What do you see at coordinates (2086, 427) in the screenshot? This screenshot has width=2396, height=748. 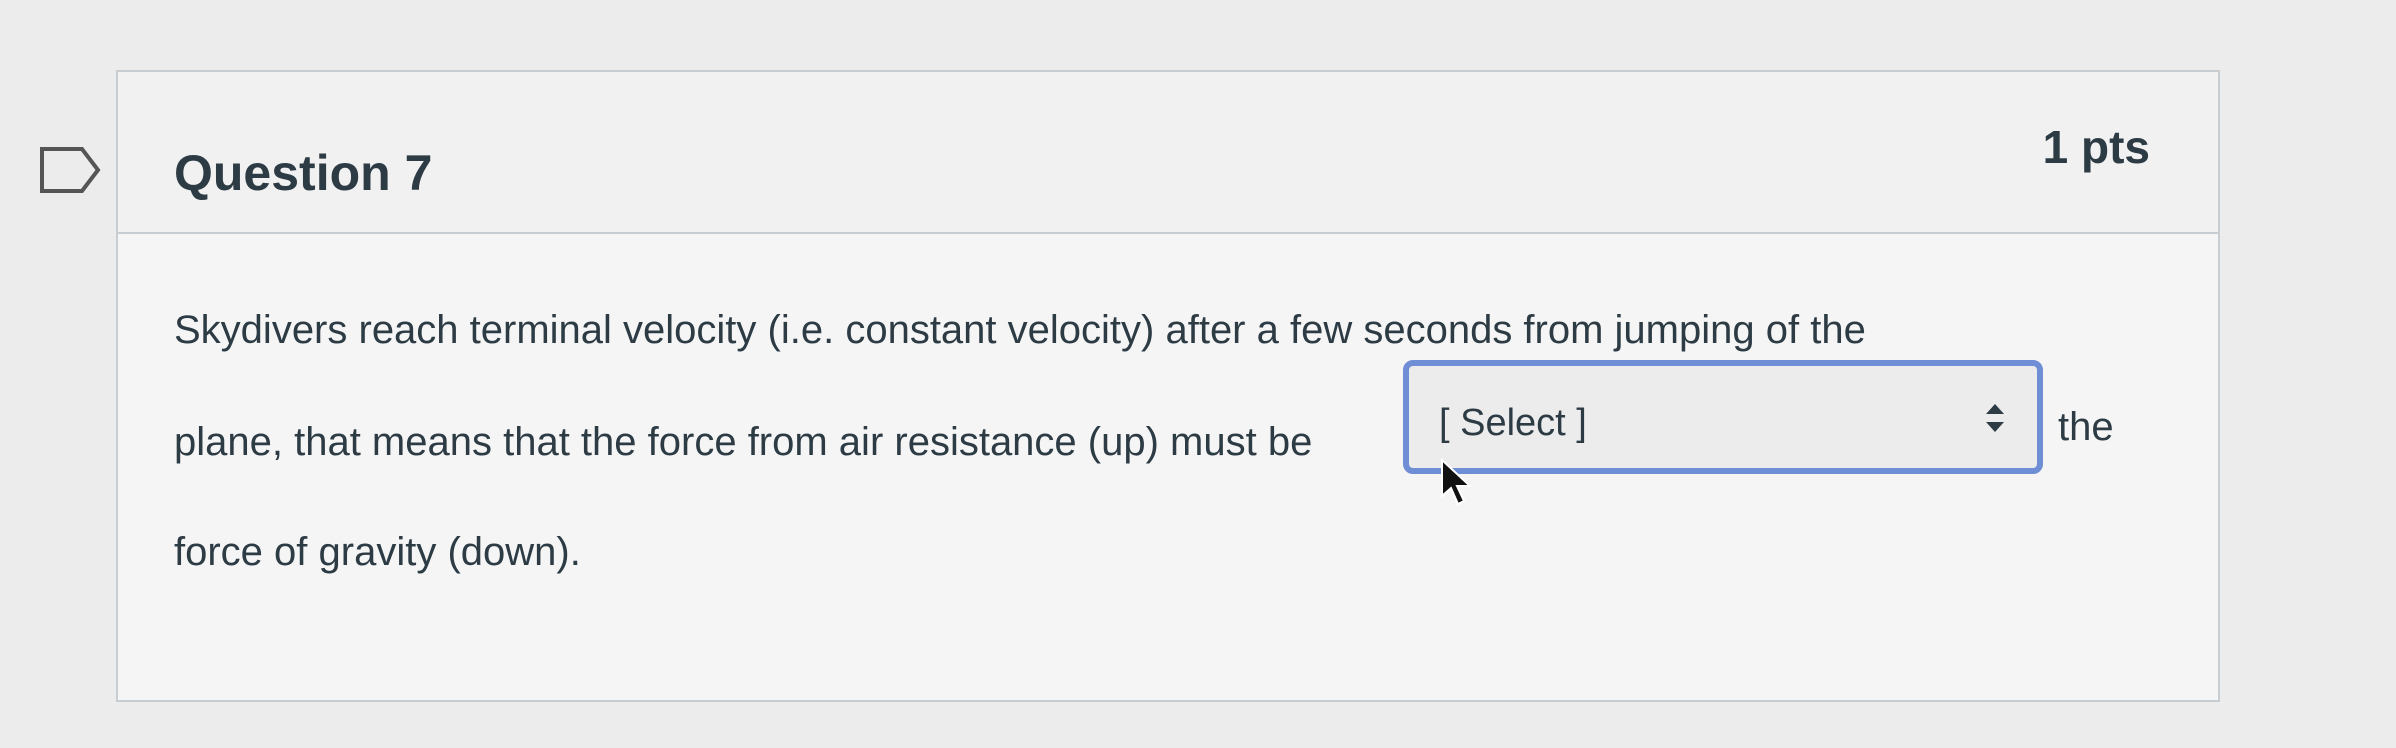 I see `question-text-after-select: the` at bounding box center [2086, 427].